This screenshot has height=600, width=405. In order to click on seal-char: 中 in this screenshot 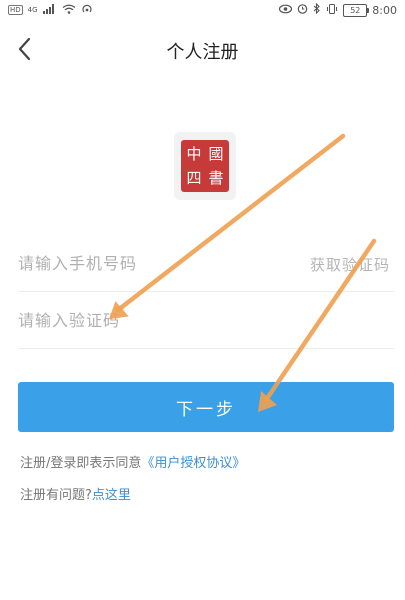, I will do `click(194, 154)`.